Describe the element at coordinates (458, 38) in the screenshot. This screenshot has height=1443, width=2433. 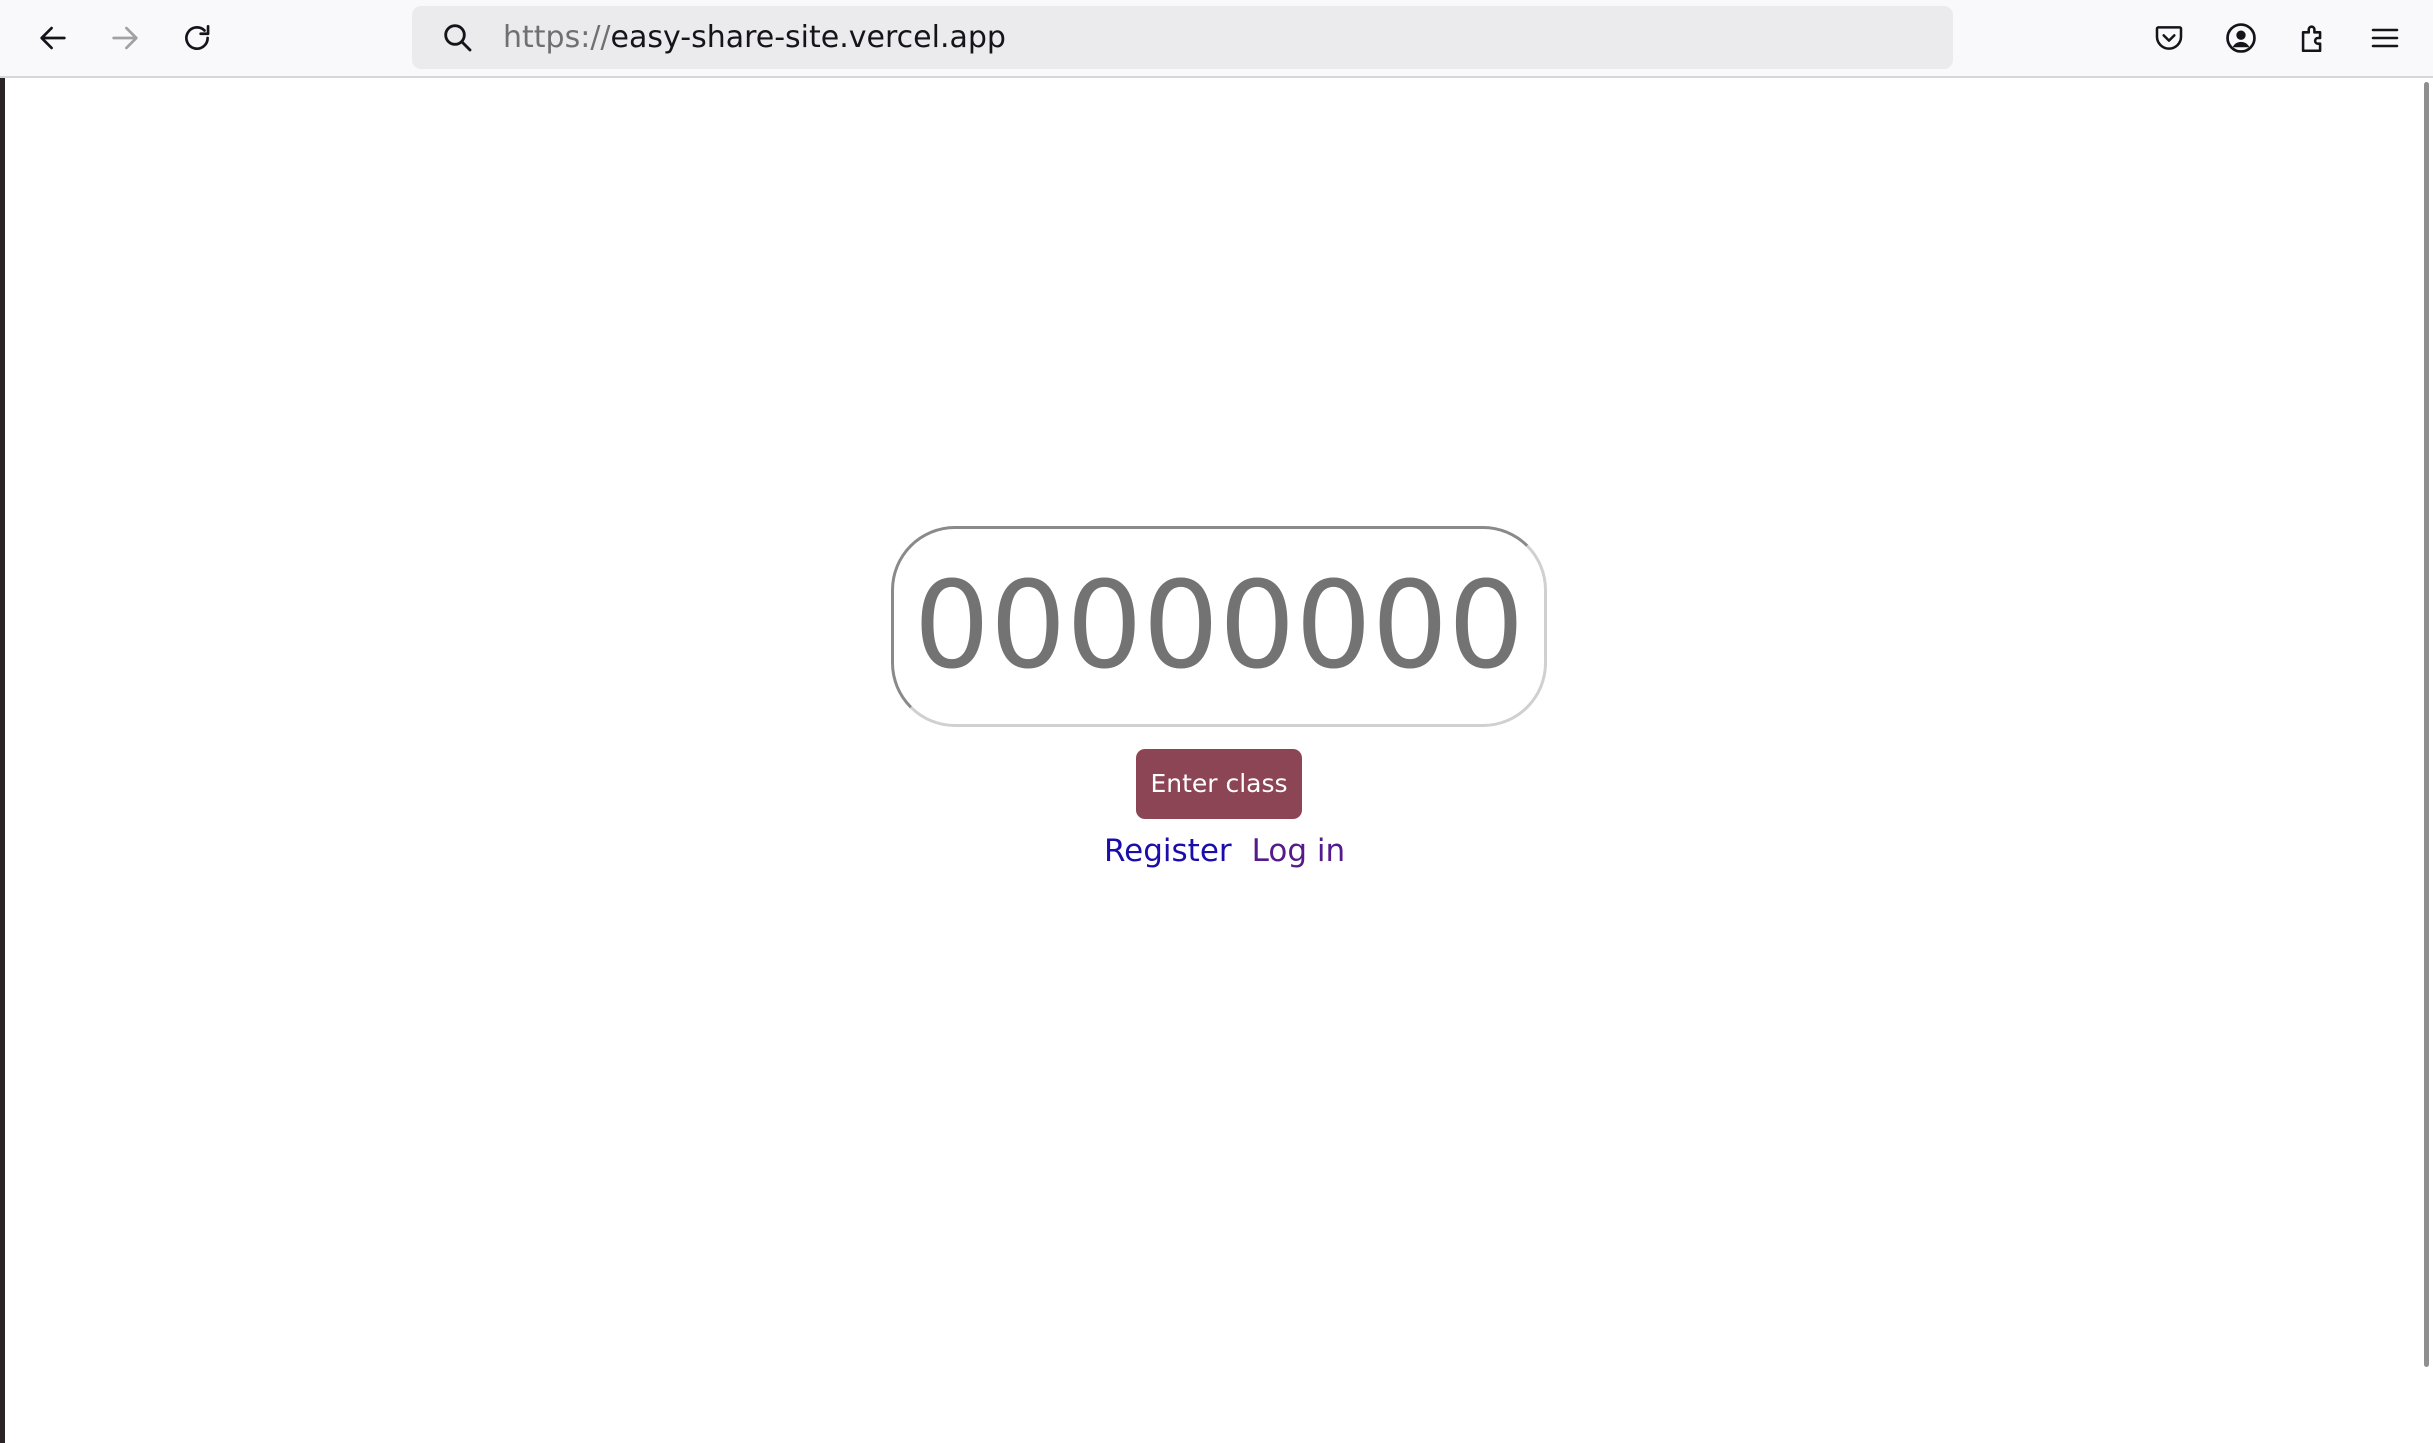
I see `search-icon` at that location.